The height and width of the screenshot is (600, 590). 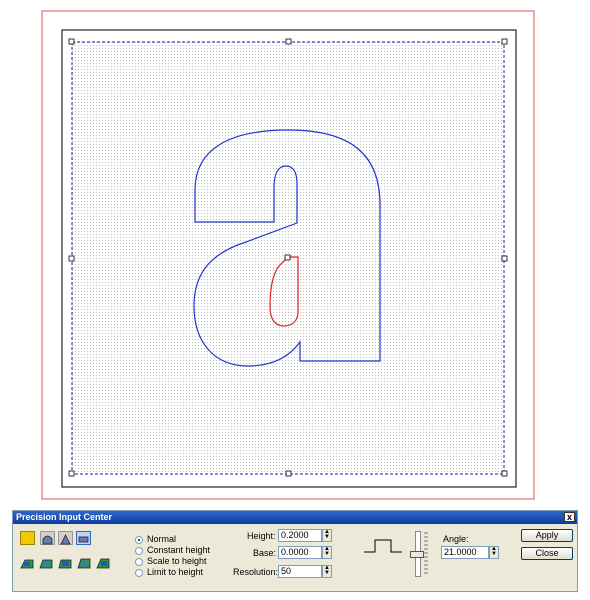 I want to click on resolution-input: 50, so click(x=300, y=571).